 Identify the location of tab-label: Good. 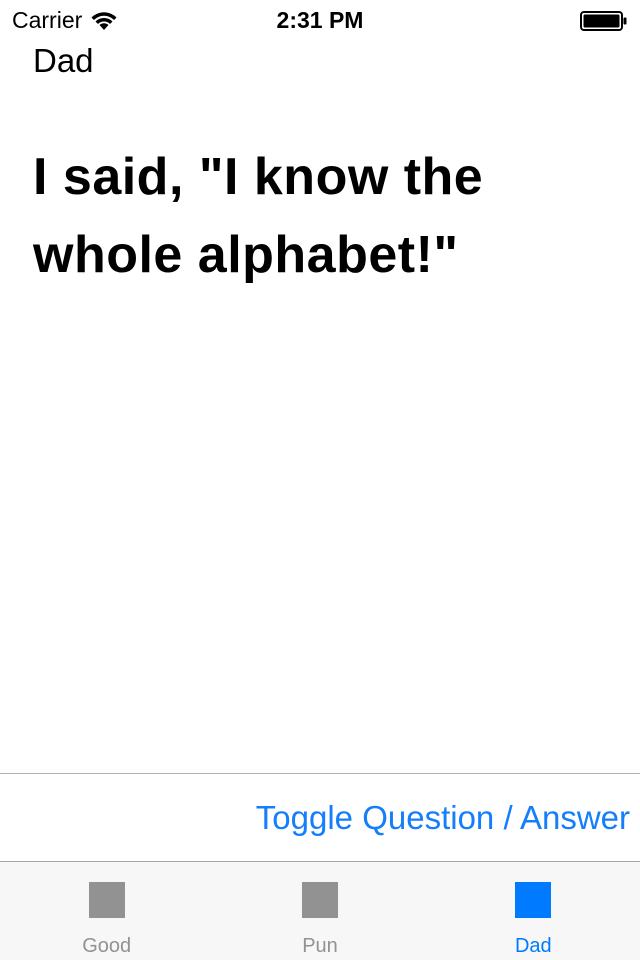
(107, 946).